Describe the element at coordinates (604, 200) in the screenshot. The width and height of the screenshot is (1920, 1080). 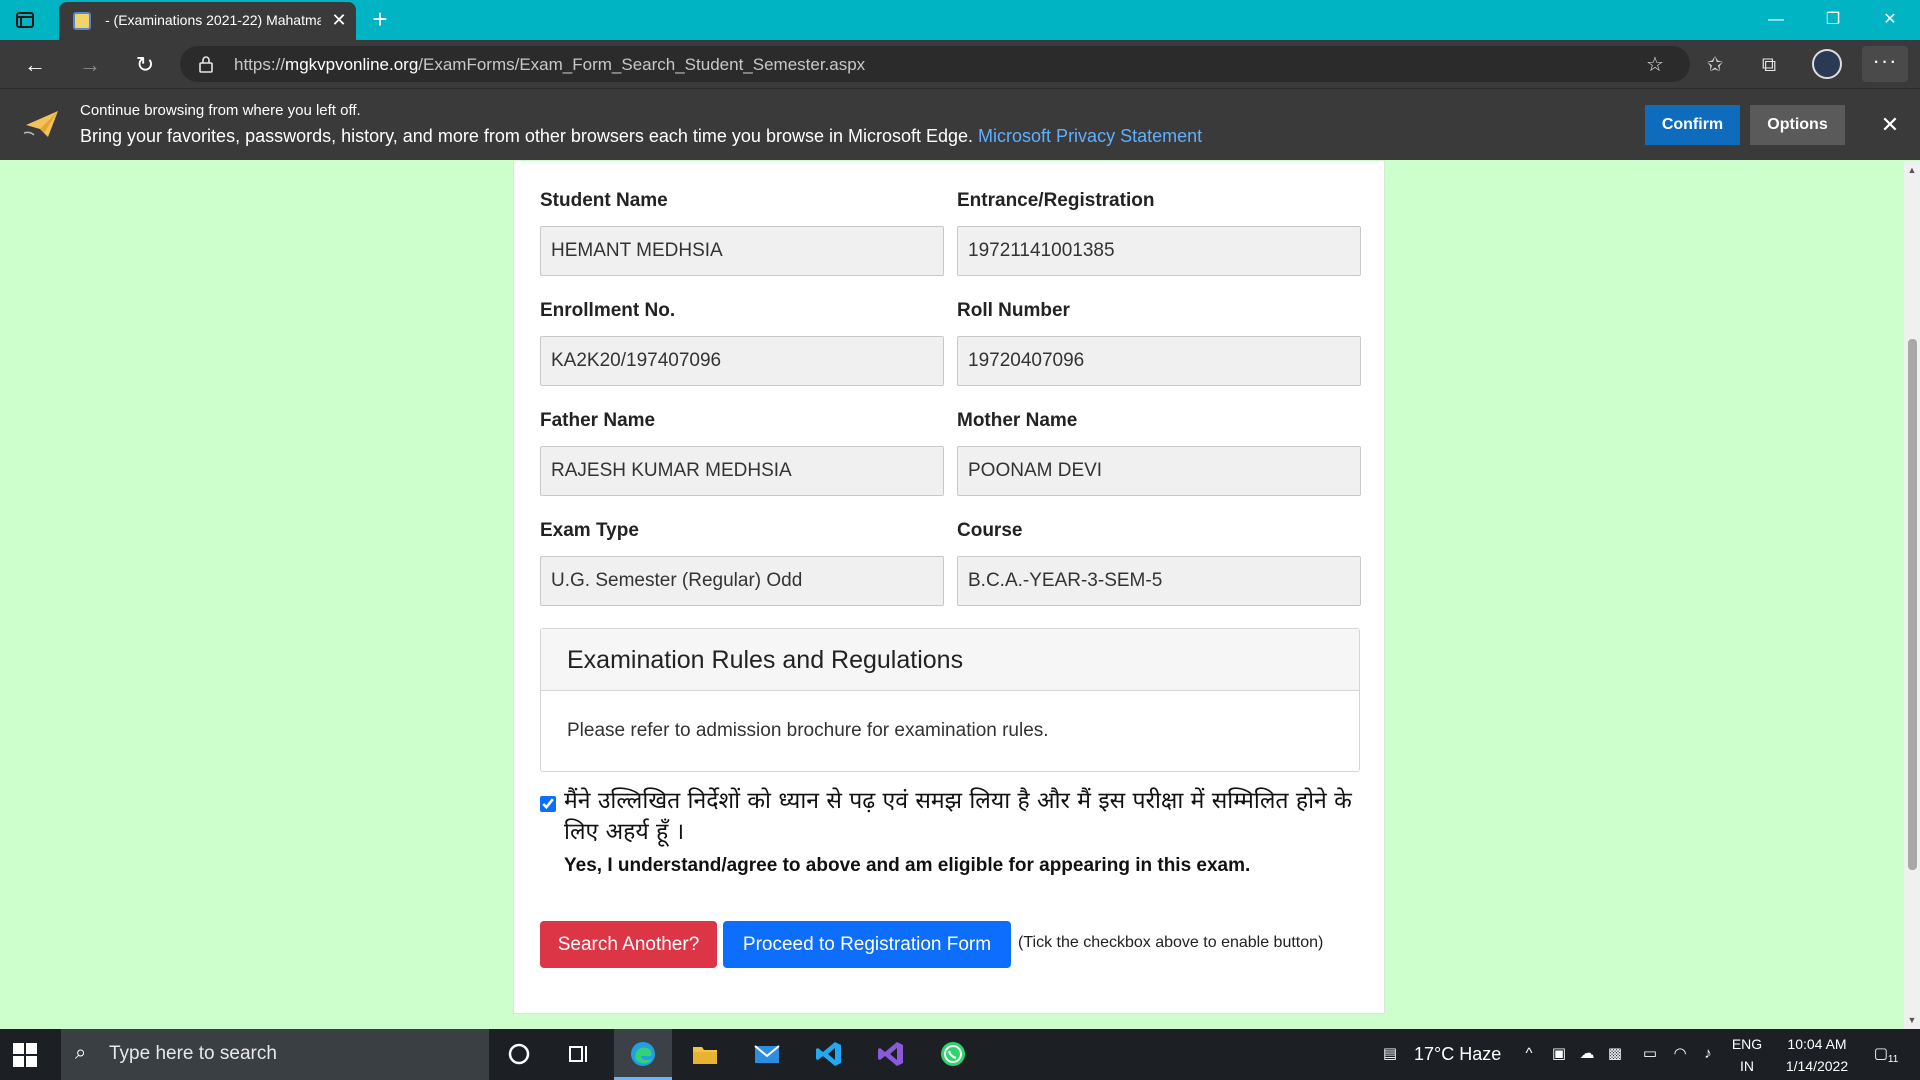
I see `student-name-label: Student Name` at that location.